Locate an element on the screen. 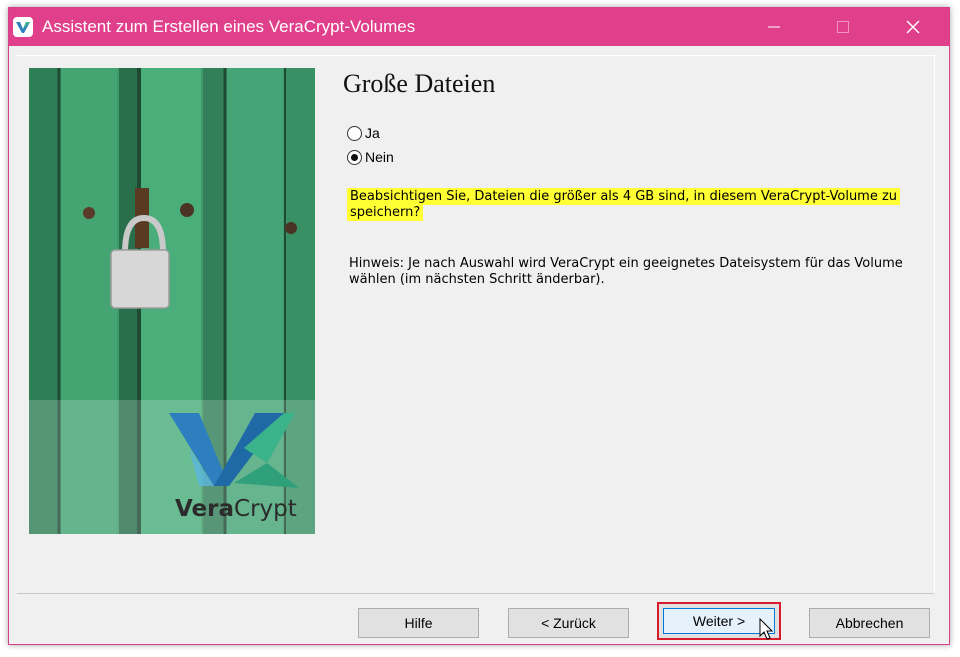  maximize-icon is located at coordinates (843, 27).